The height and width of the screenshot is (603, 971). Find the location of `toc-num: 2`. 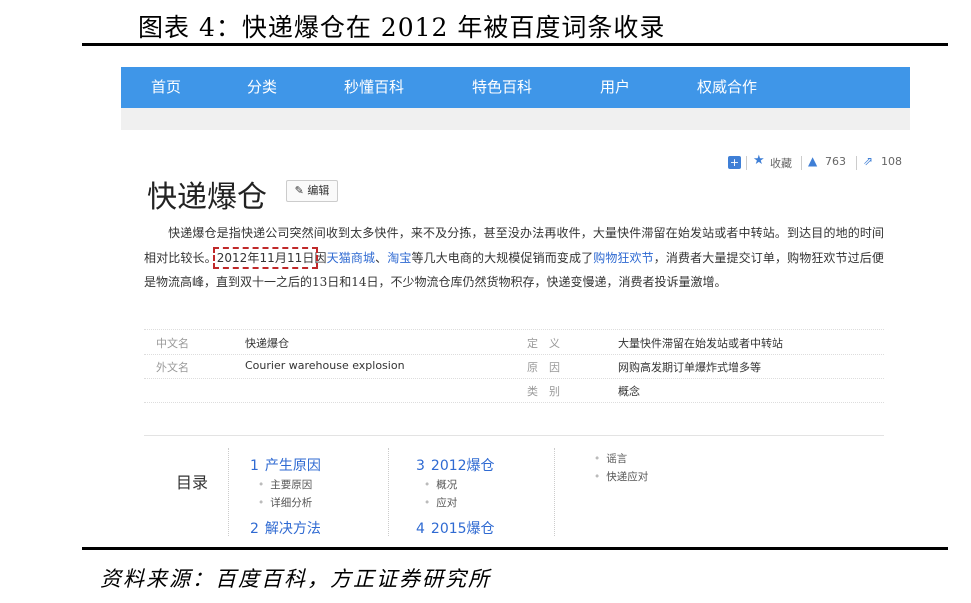

toc-num: 2 is located at coordinates (254, 529).